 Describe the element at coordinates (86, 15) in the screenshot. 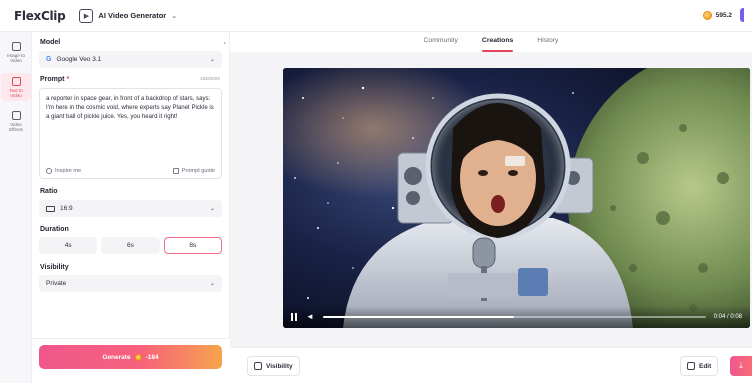

I see `ai-video-icon: ▶` at that location.